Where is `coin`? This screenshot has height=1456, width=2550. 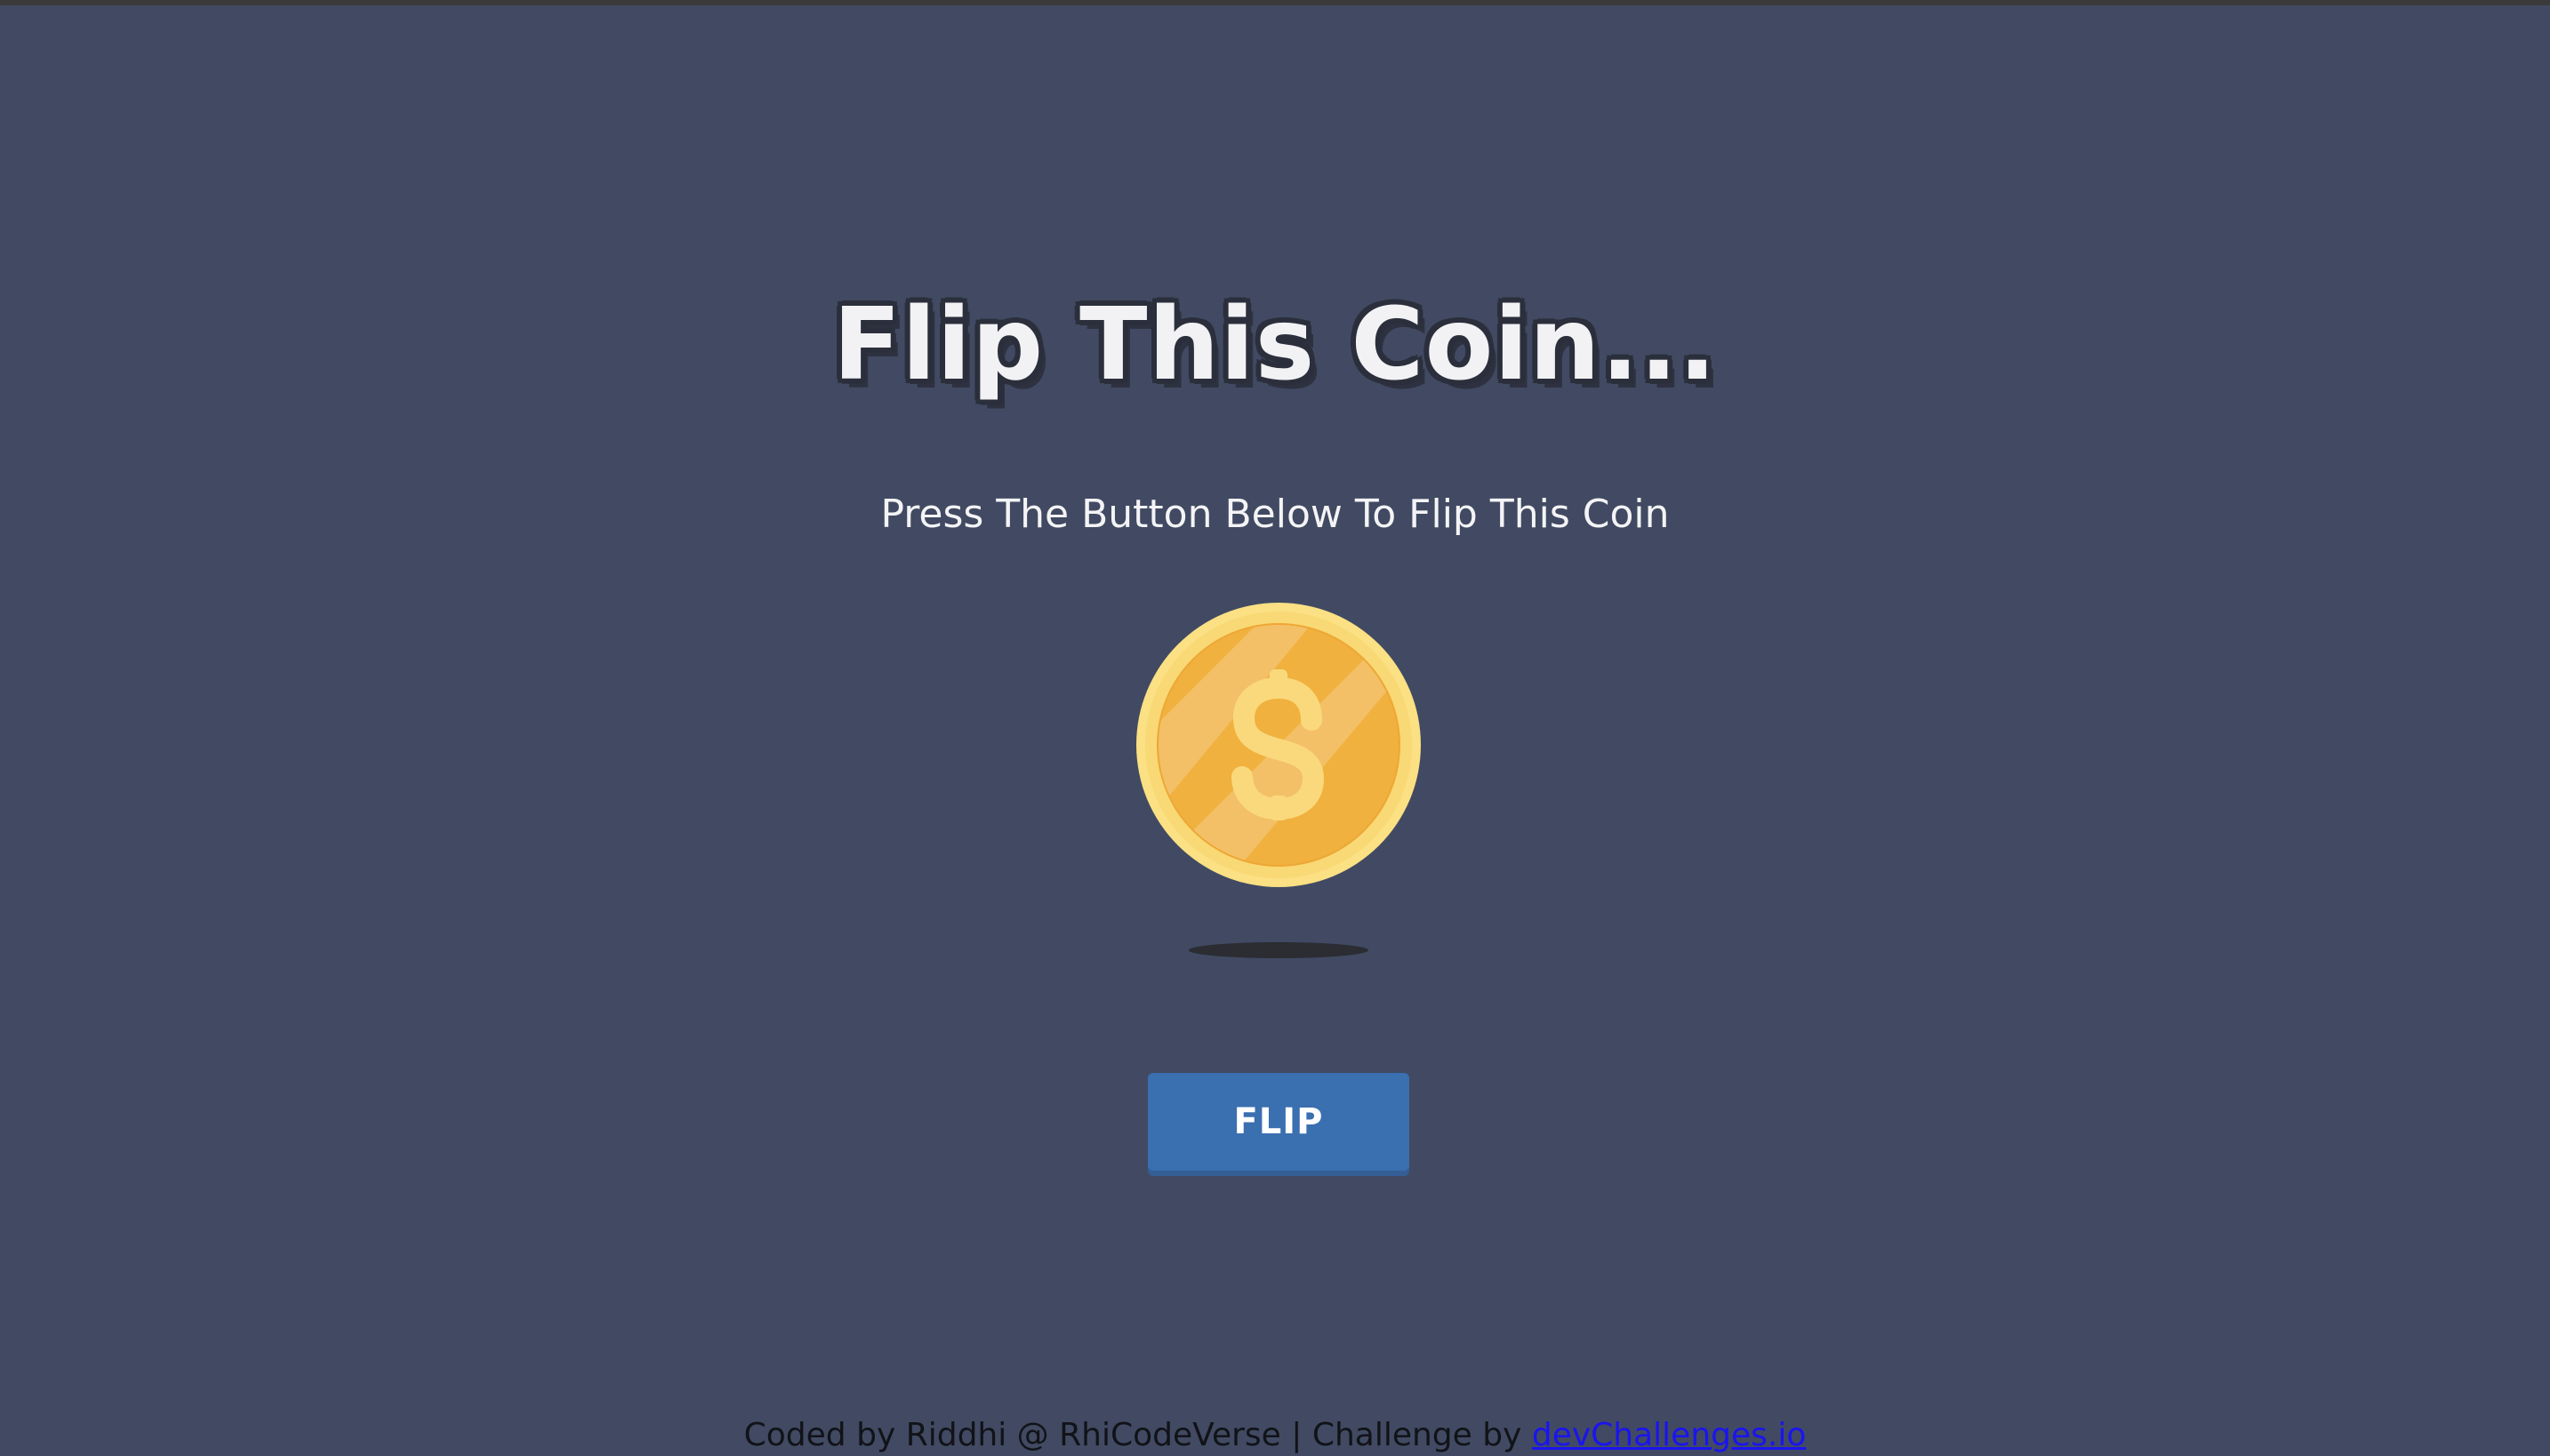
coin is located at coordinates (1278, 745).